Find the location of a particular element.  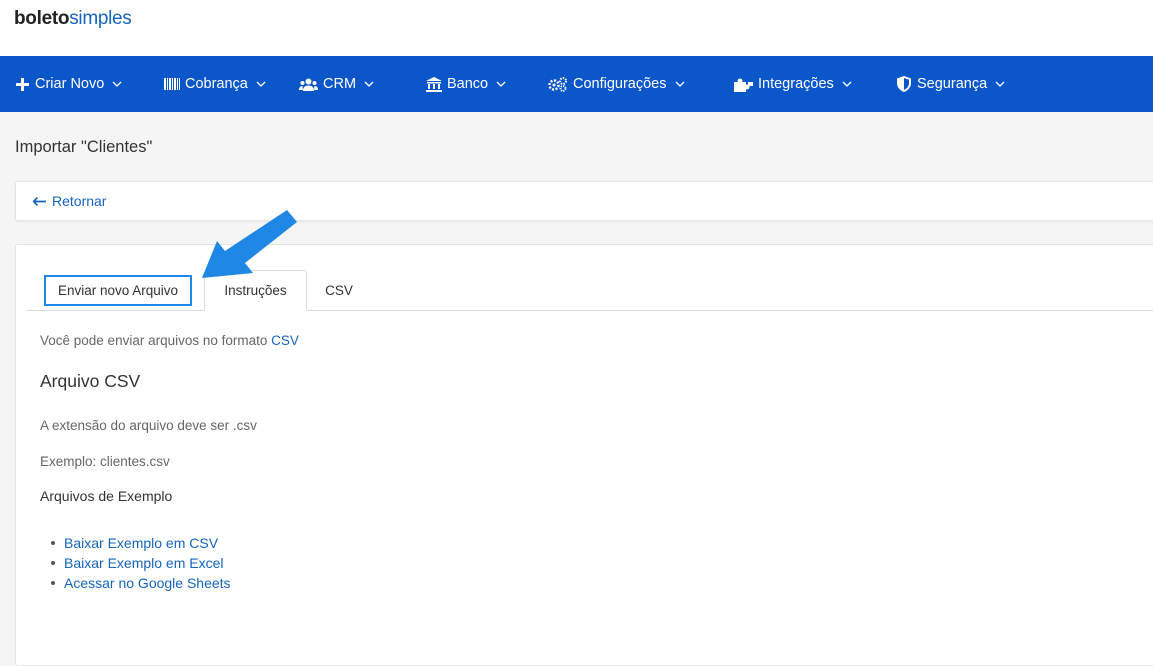

bank-icon is located at coordinates (434, 84).